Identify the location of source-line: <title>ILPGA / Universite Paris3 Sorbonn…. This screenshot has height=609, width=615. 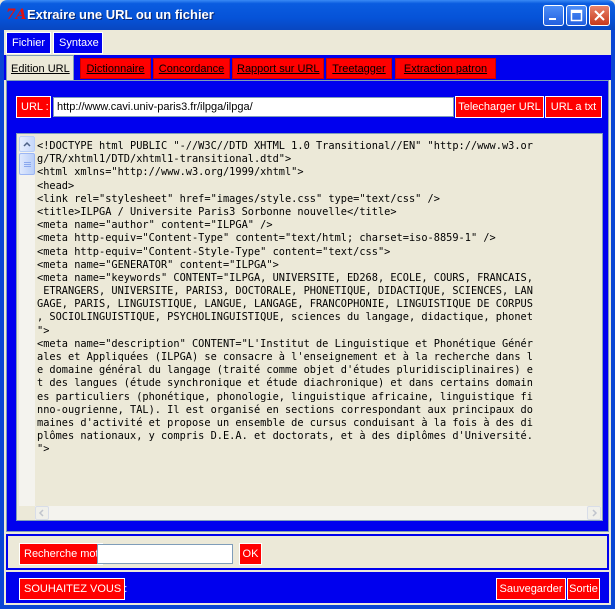
(217, 211).